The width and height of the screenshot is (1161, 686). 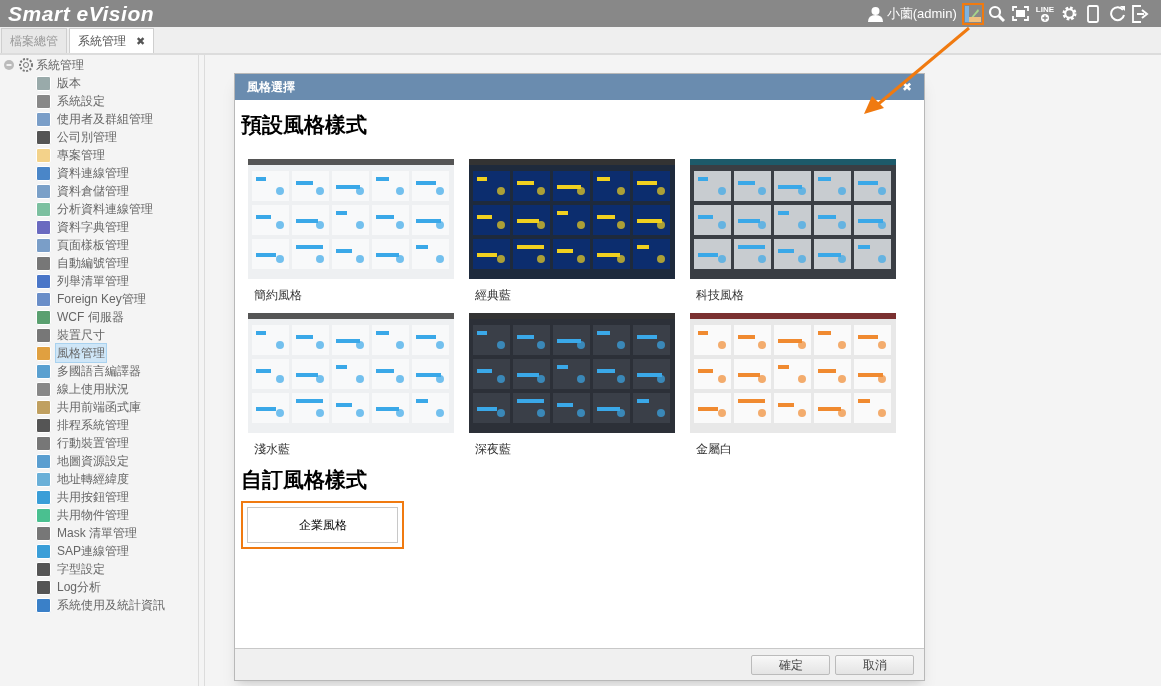 What do you see at coordinates (93, 191) in the screenshot?
I see `tree-item: 資料倉儲管理` at bounding box center [93, 191].